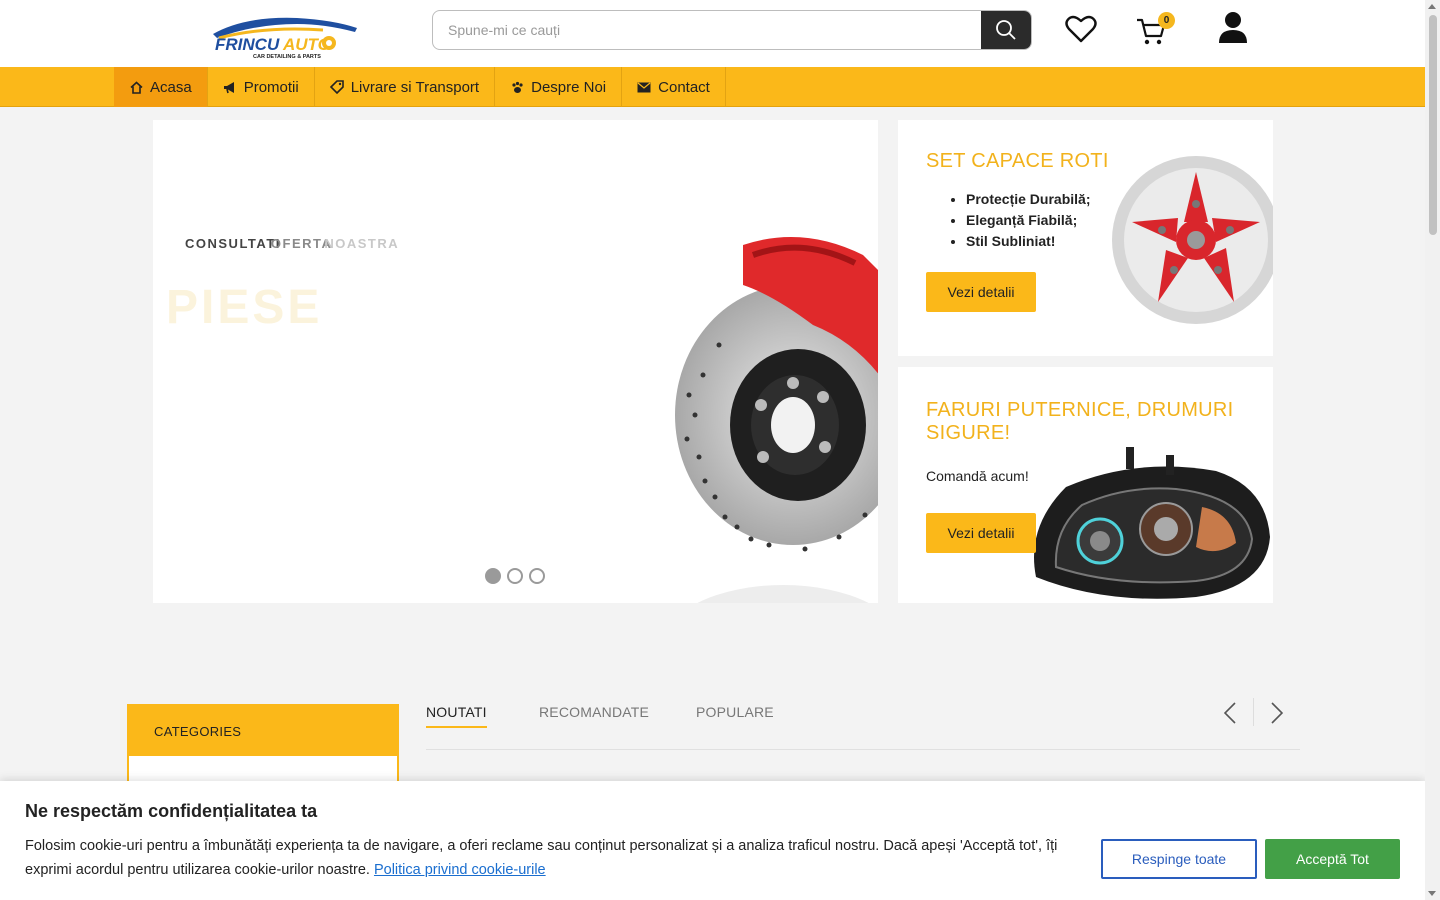 The width and height of the screenshot is (1440, 900). What do you see at coordinates (1080, 421) in the screenshot?
I see `promo-title: FARURI PUTERNICE, DRUMURI SIGURE!` at bounding box center [1080, 421].